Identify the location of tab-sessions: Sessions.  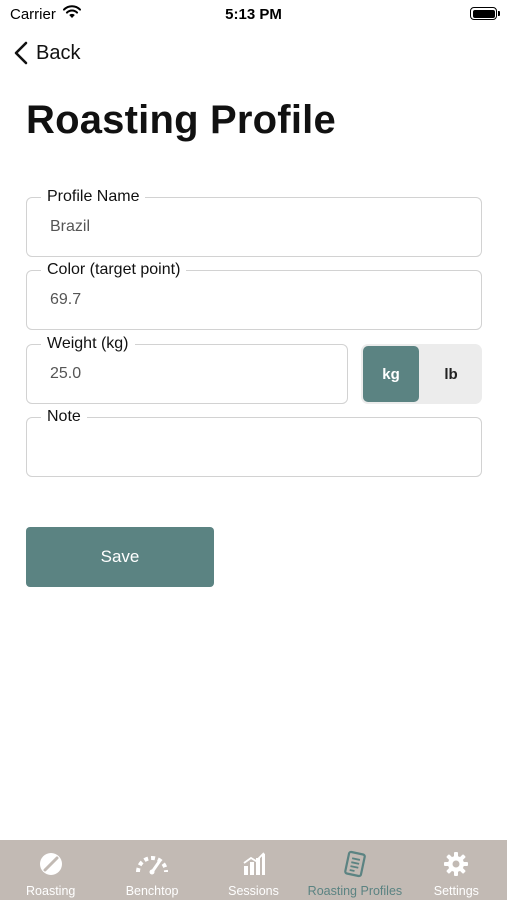
(253, 870).